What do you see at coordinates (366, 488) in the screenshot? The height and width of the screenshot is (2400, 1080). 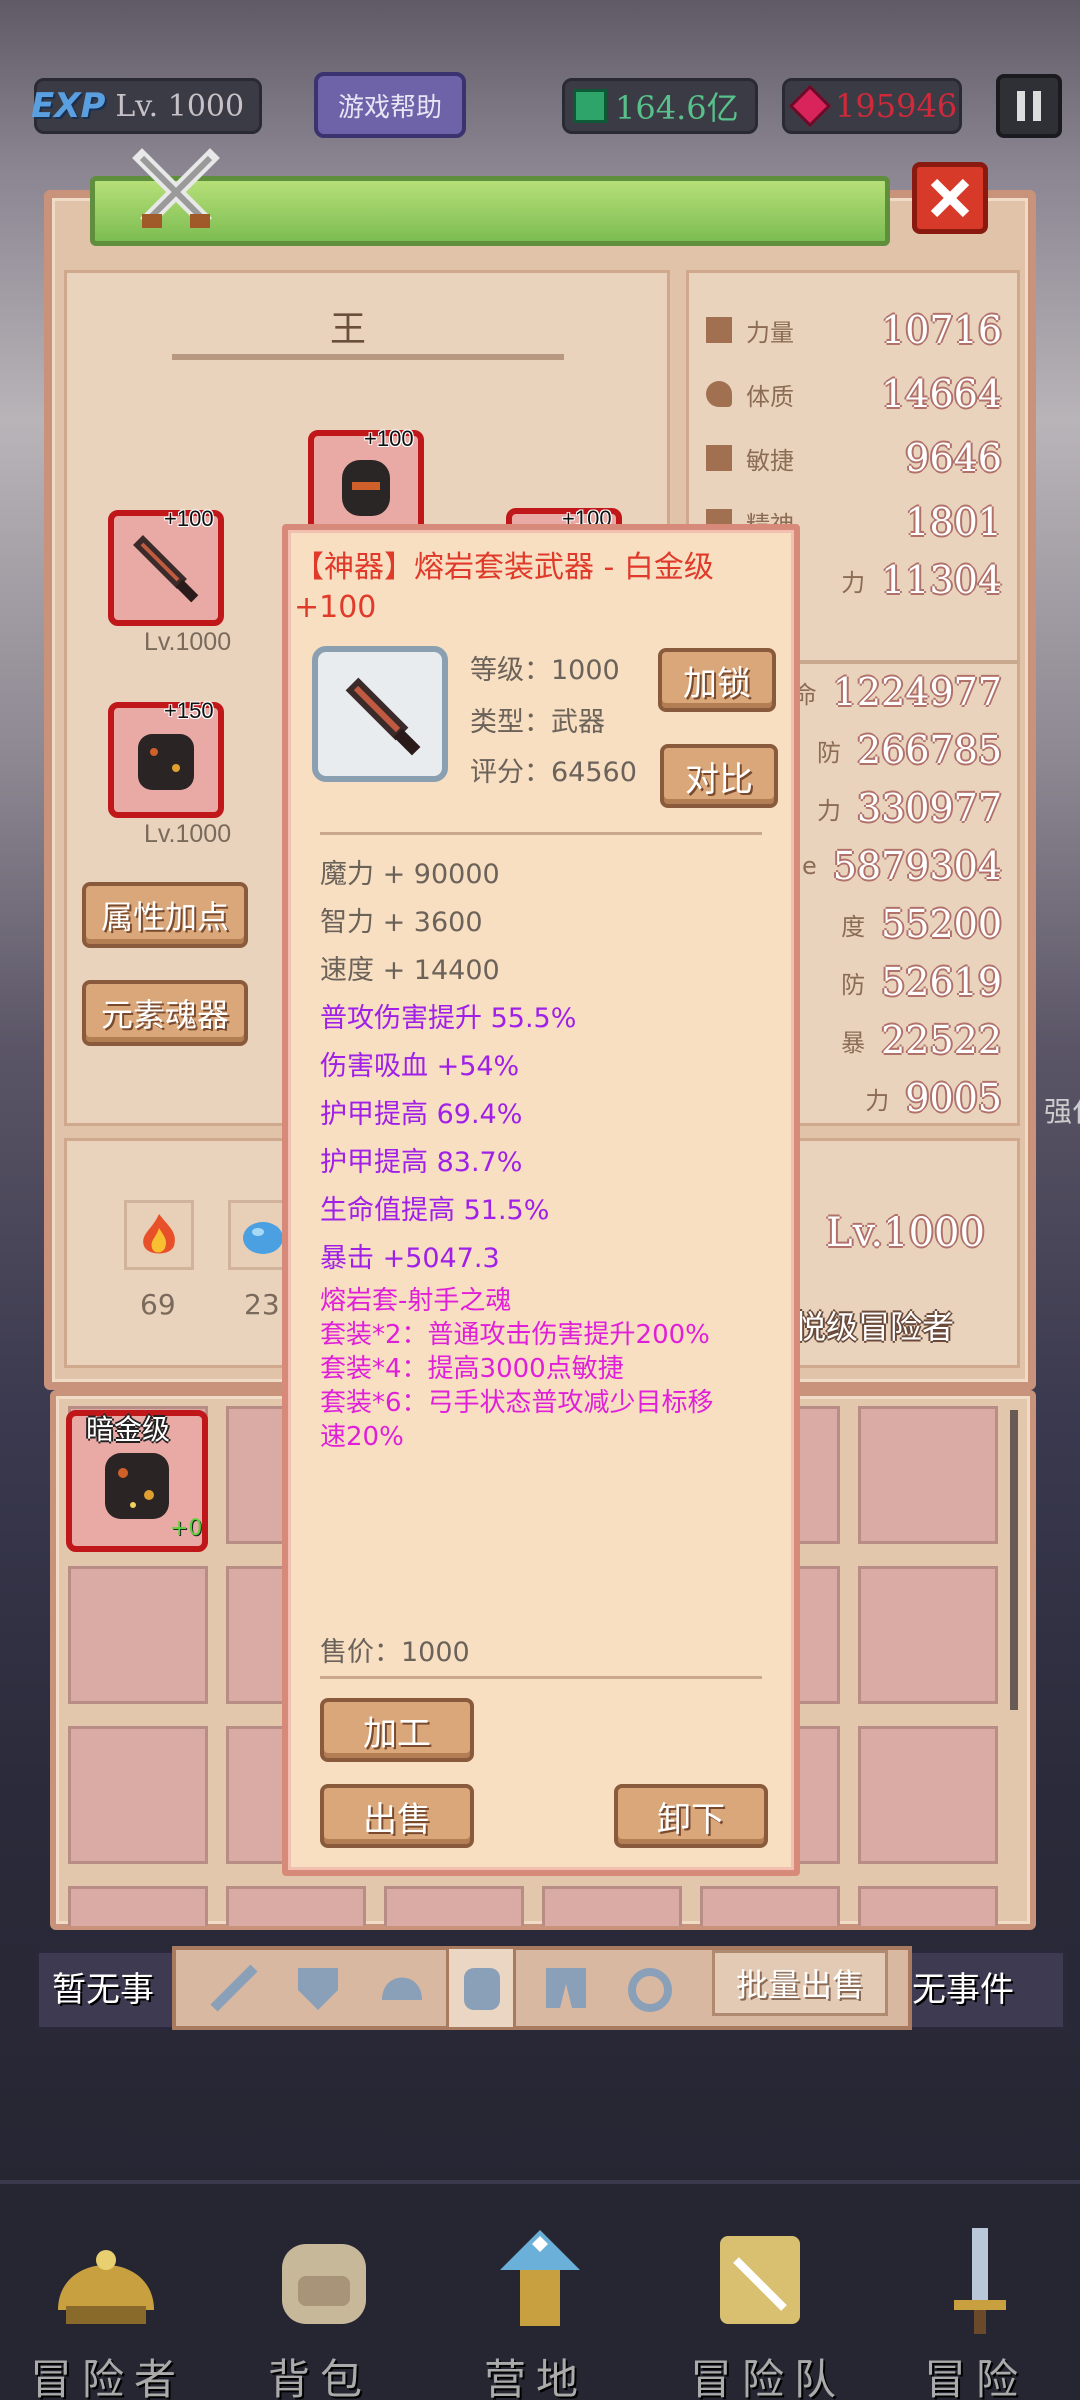 I see `dark-helmet-icon` at bounding box center [366, 488].